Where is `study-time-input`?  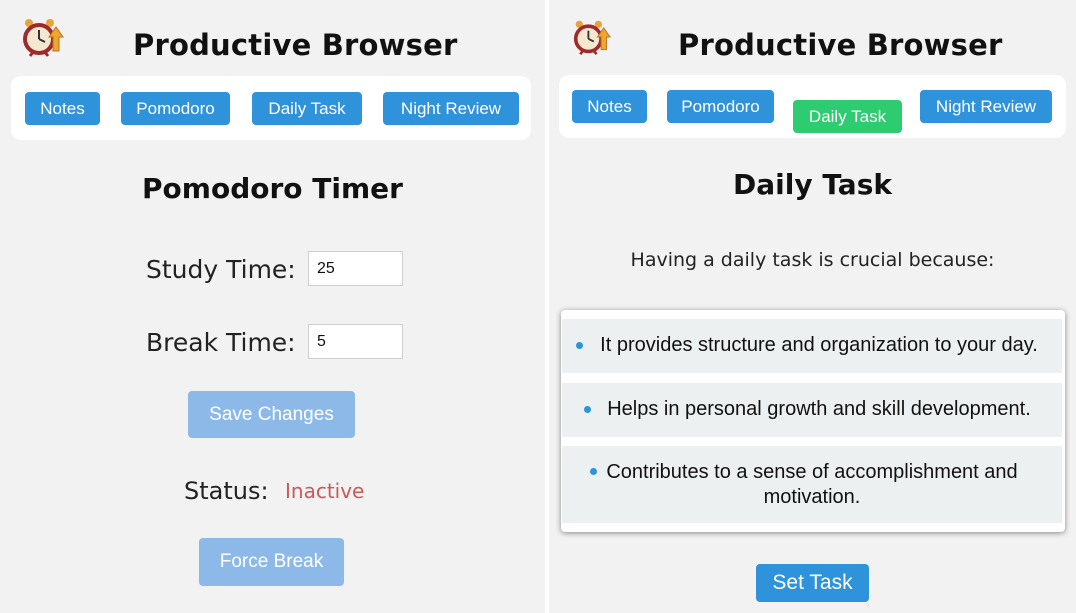
study-time-input is located at coordinates (355, 268).